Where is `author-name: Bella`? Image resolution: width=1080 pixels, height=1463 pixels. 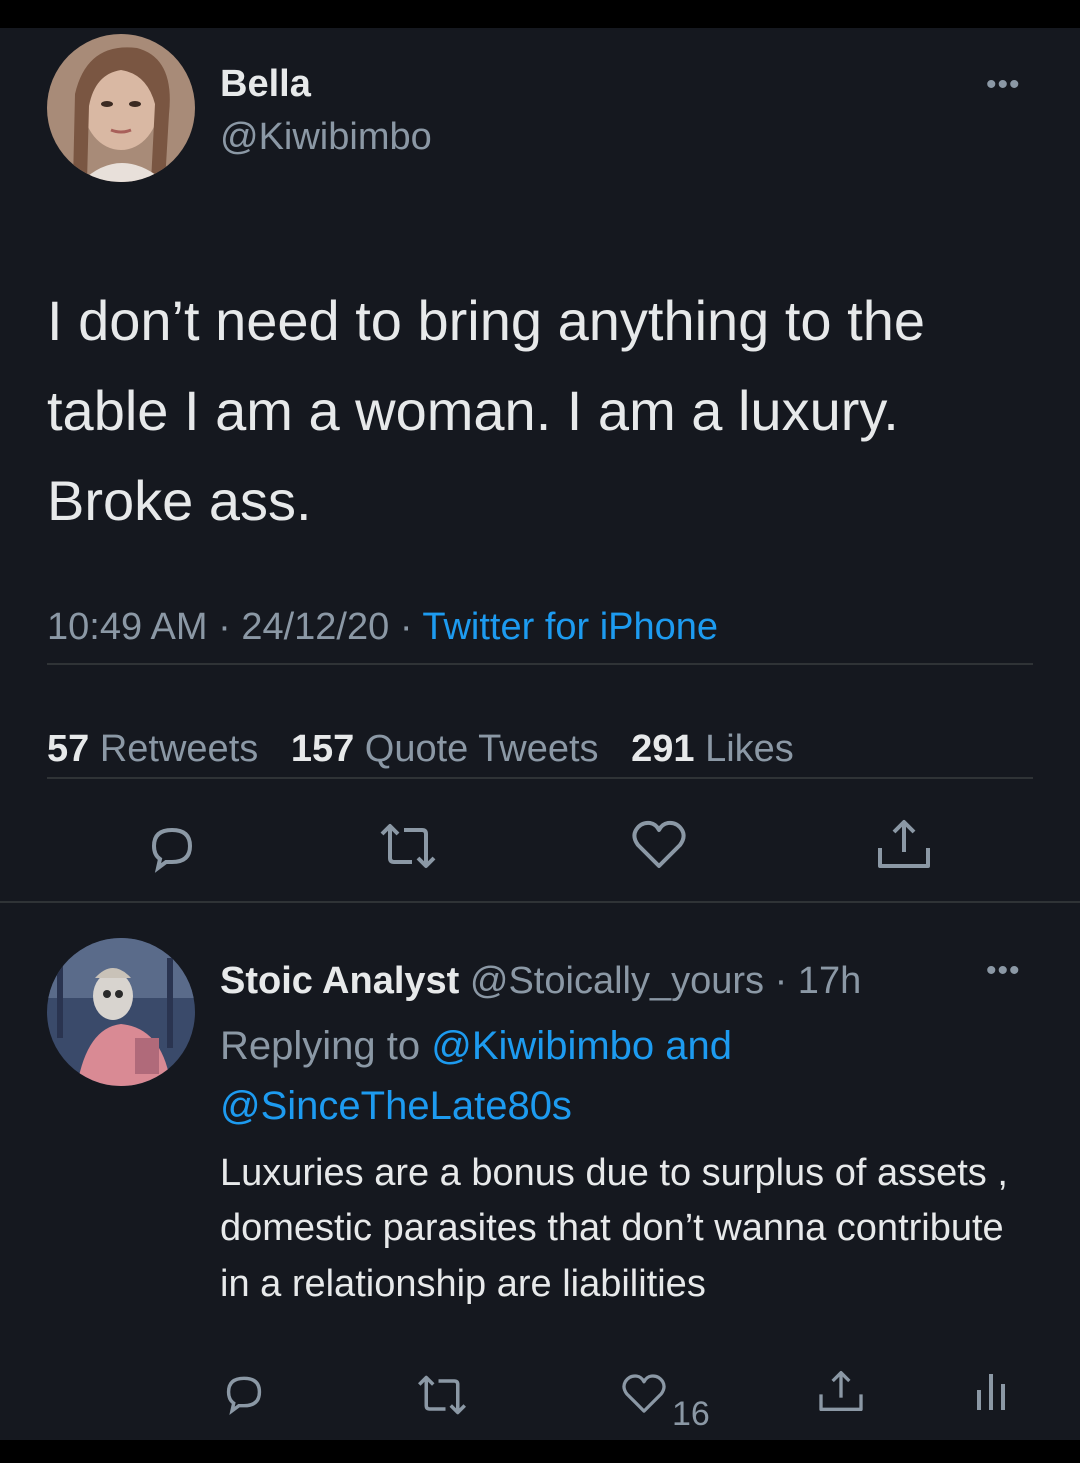 author-name: Bella is located at coordinates (265, 84).